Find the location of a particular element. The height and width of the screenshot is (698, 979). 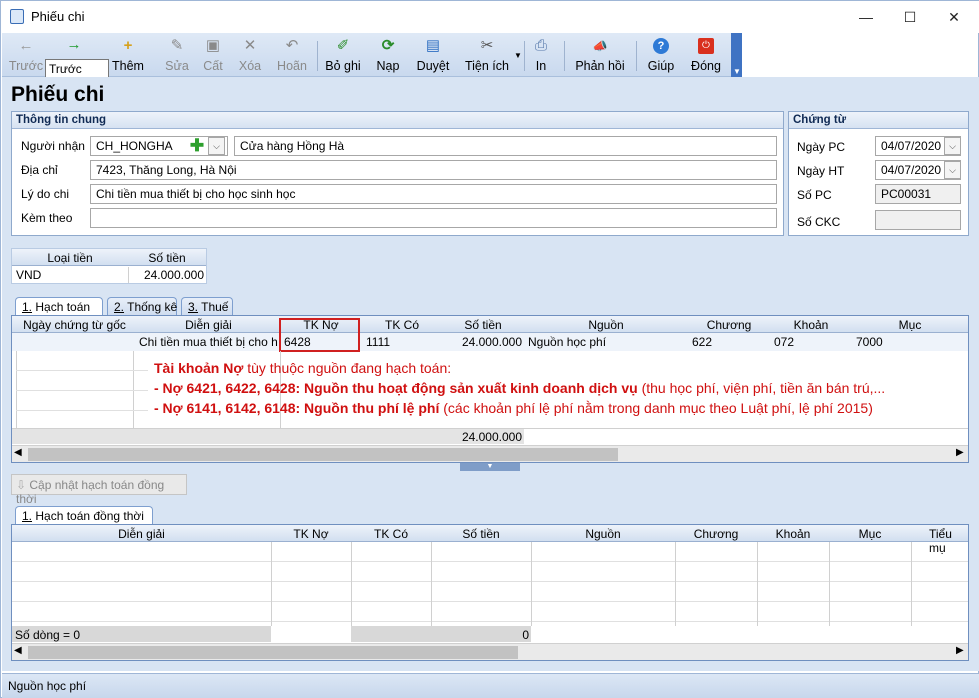

tab-accounting: 1. Hạch toán is located at coordinates (59, 306).